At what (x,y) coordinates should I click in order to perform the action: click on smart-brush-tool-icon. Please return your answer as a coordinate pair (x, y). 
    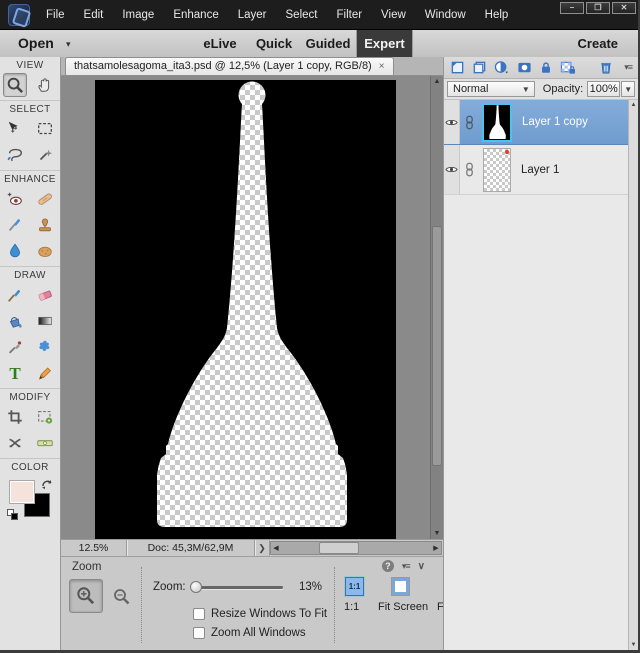
    Looking at the image, I should click on (15, 225).